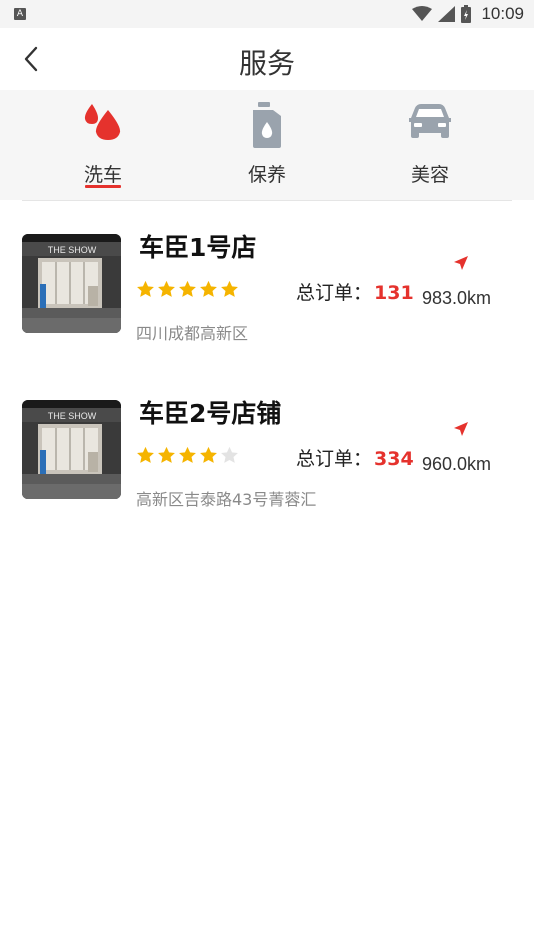  I want to click on store-address: 四川成都高新区, so click(192, 333).